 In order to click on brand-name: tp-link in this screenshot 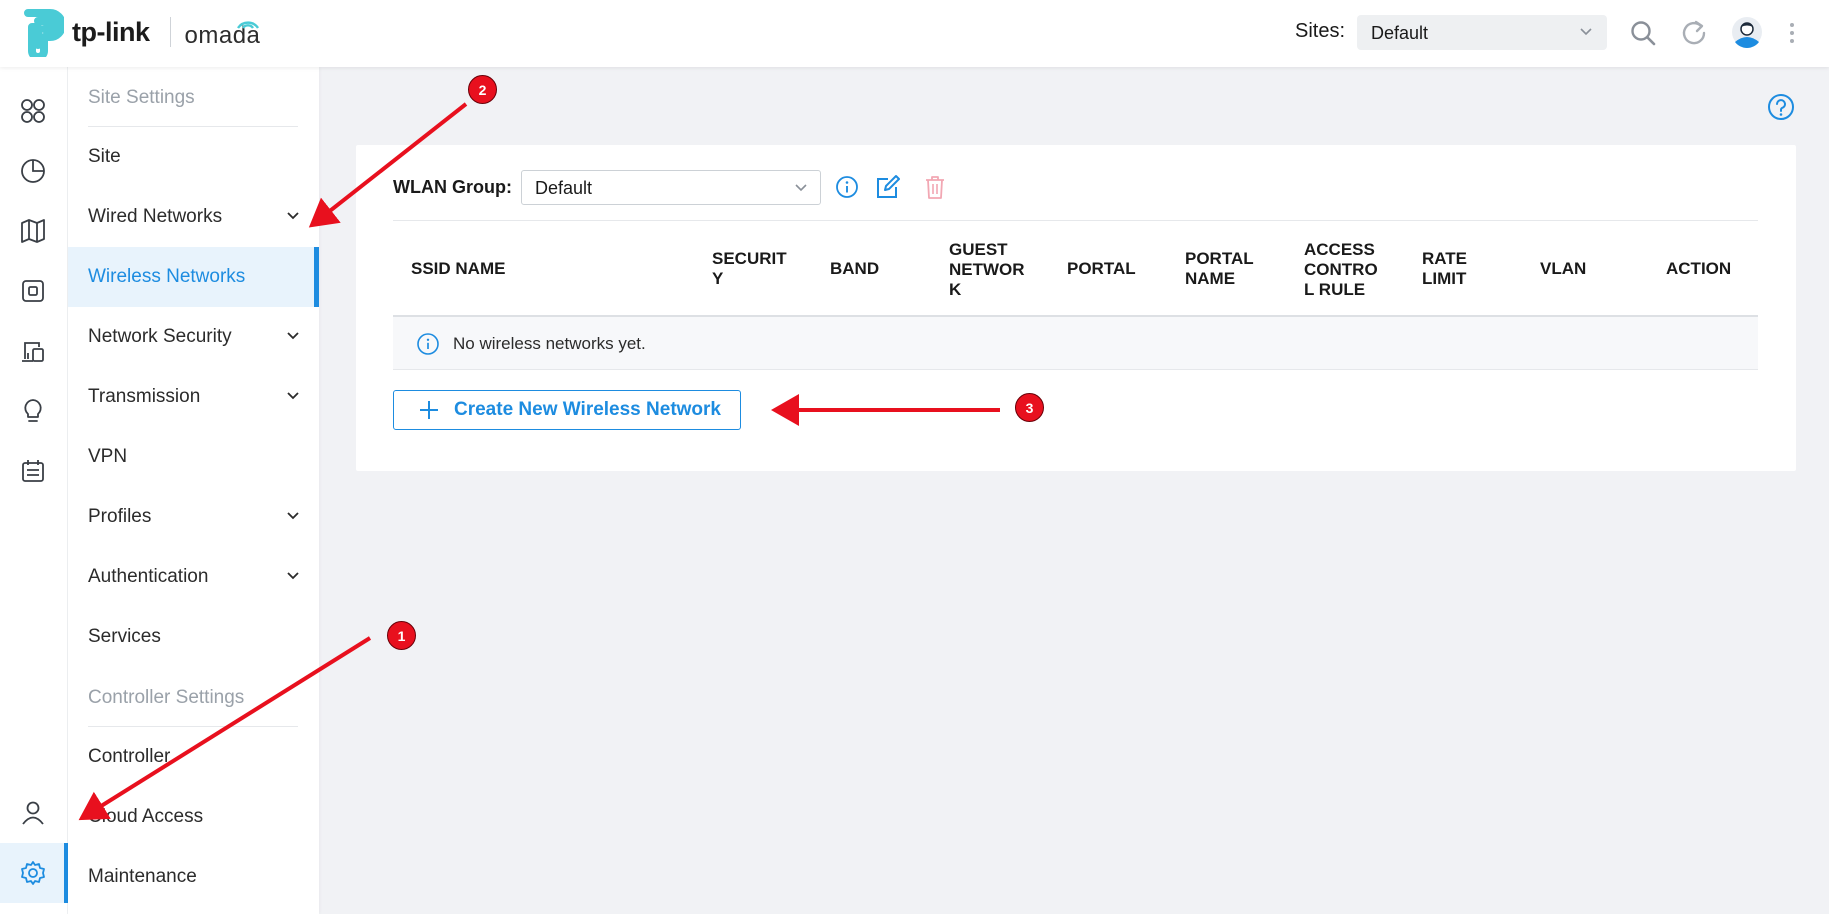, I will do `click(111, 31)`.